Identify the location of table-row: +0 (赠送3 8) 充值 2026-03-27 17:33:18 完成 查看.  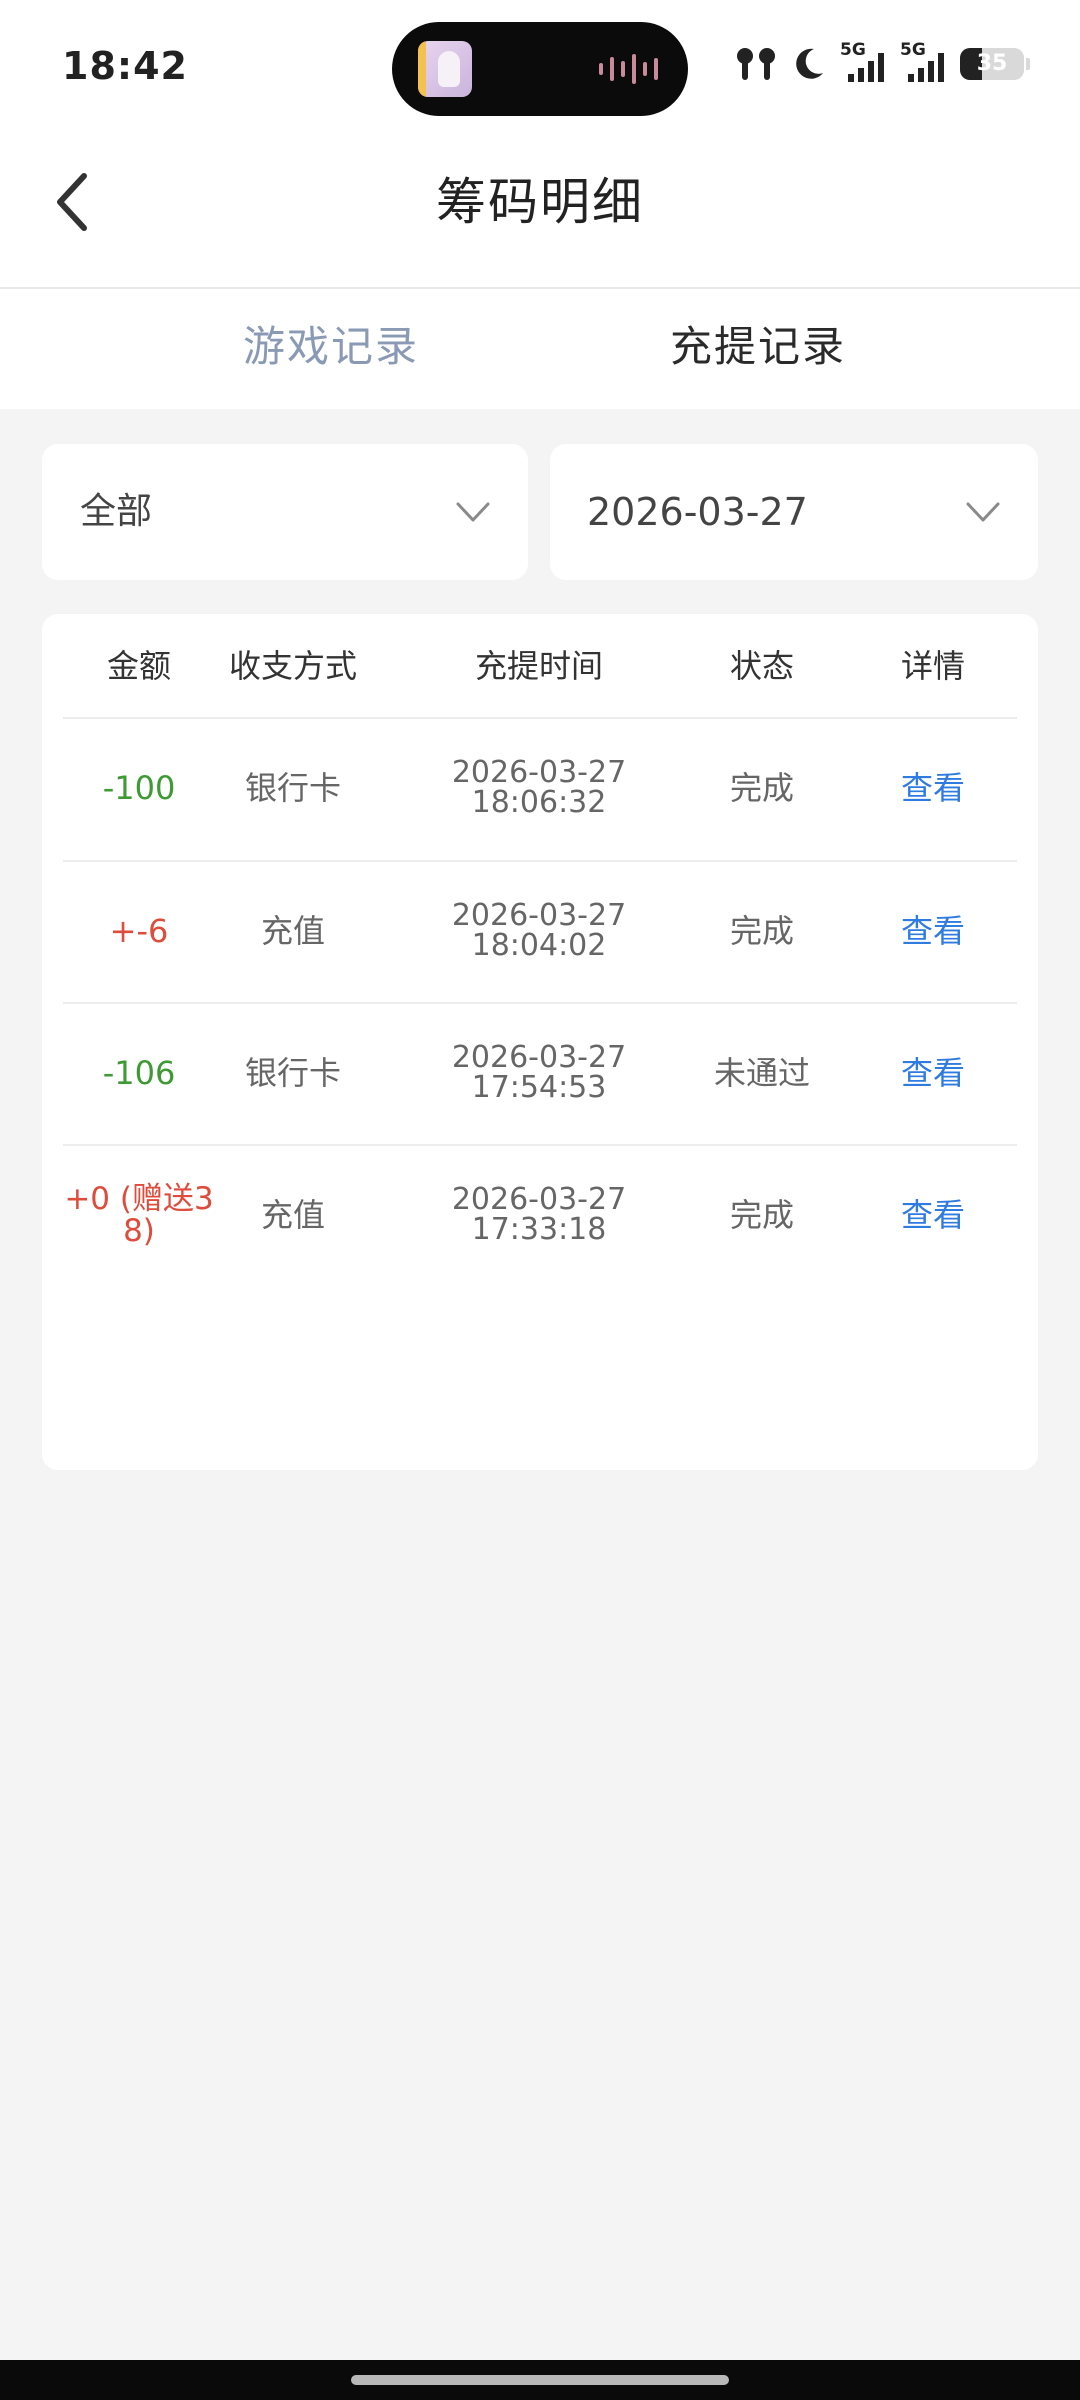
(540, 1215).